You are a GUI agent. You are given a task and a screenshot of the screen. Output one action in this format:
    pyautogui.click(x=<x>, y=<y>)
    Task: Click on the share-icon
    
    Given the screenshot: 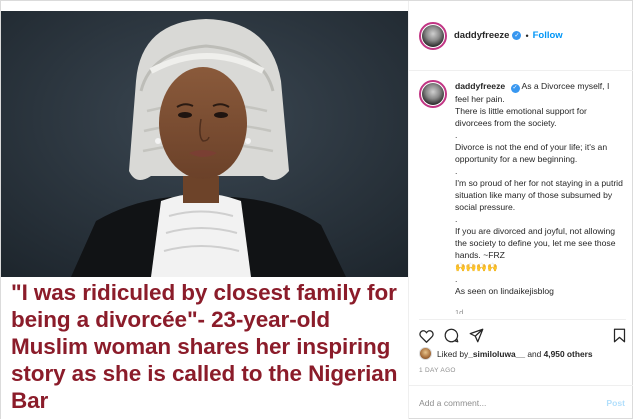 What is the action you would take?
    pyautogui.click(x=476, y=335)
    